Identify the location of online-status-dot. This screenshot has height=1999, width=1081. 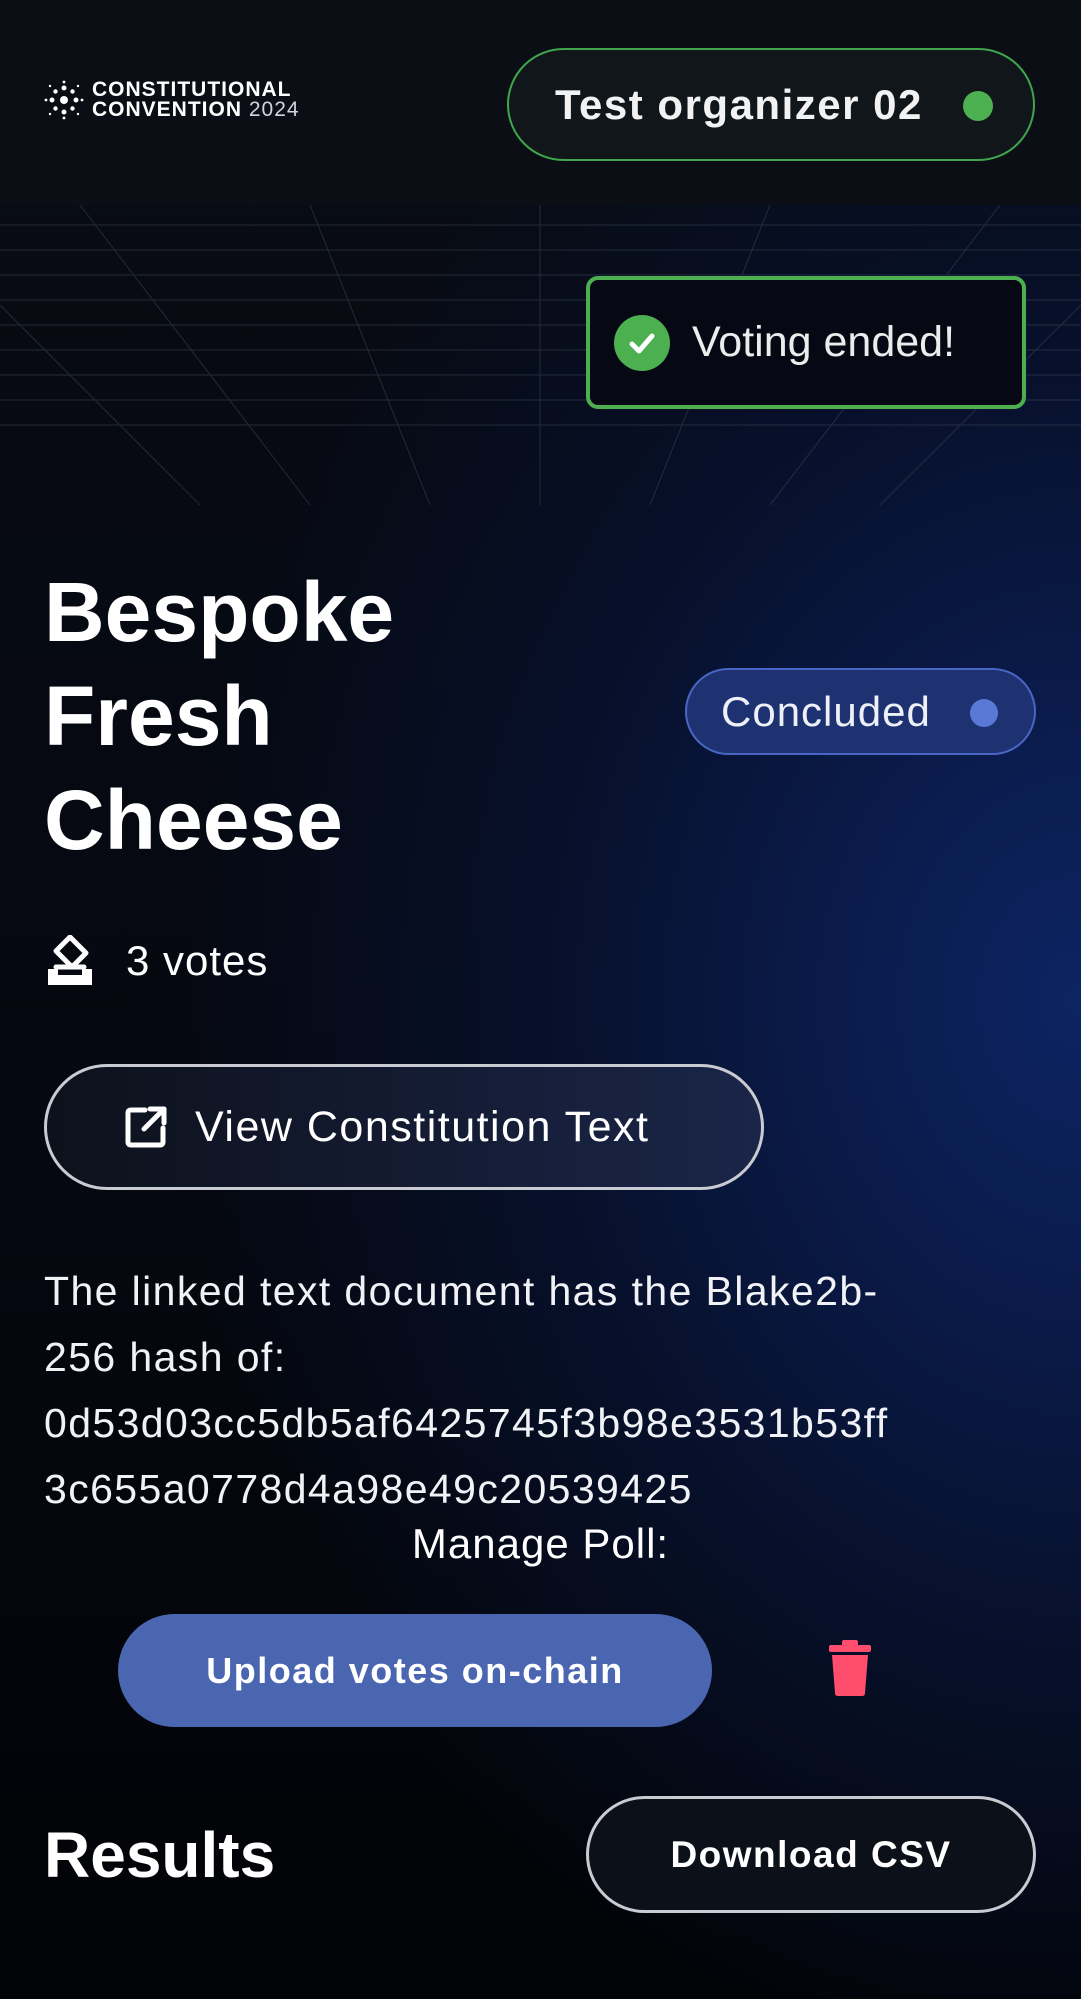
(978, 106).